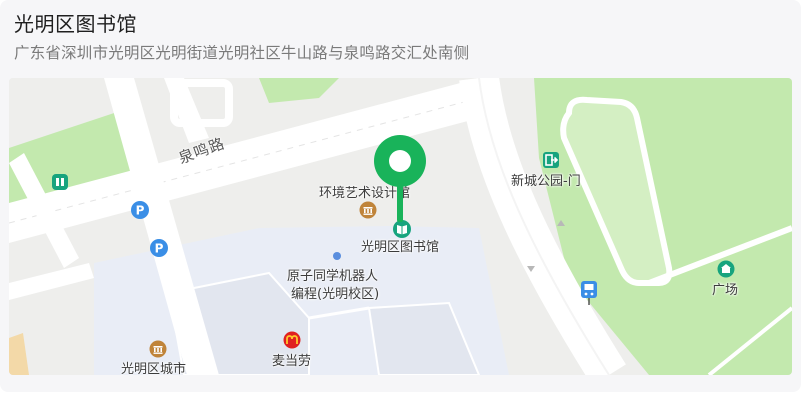 Image resolution: width=801 pixels, height=402 pixels. What do you see at coordinates (589, 295) in the screenshot?
I see `bus-stop-icon` at bounding box center [589, 295].